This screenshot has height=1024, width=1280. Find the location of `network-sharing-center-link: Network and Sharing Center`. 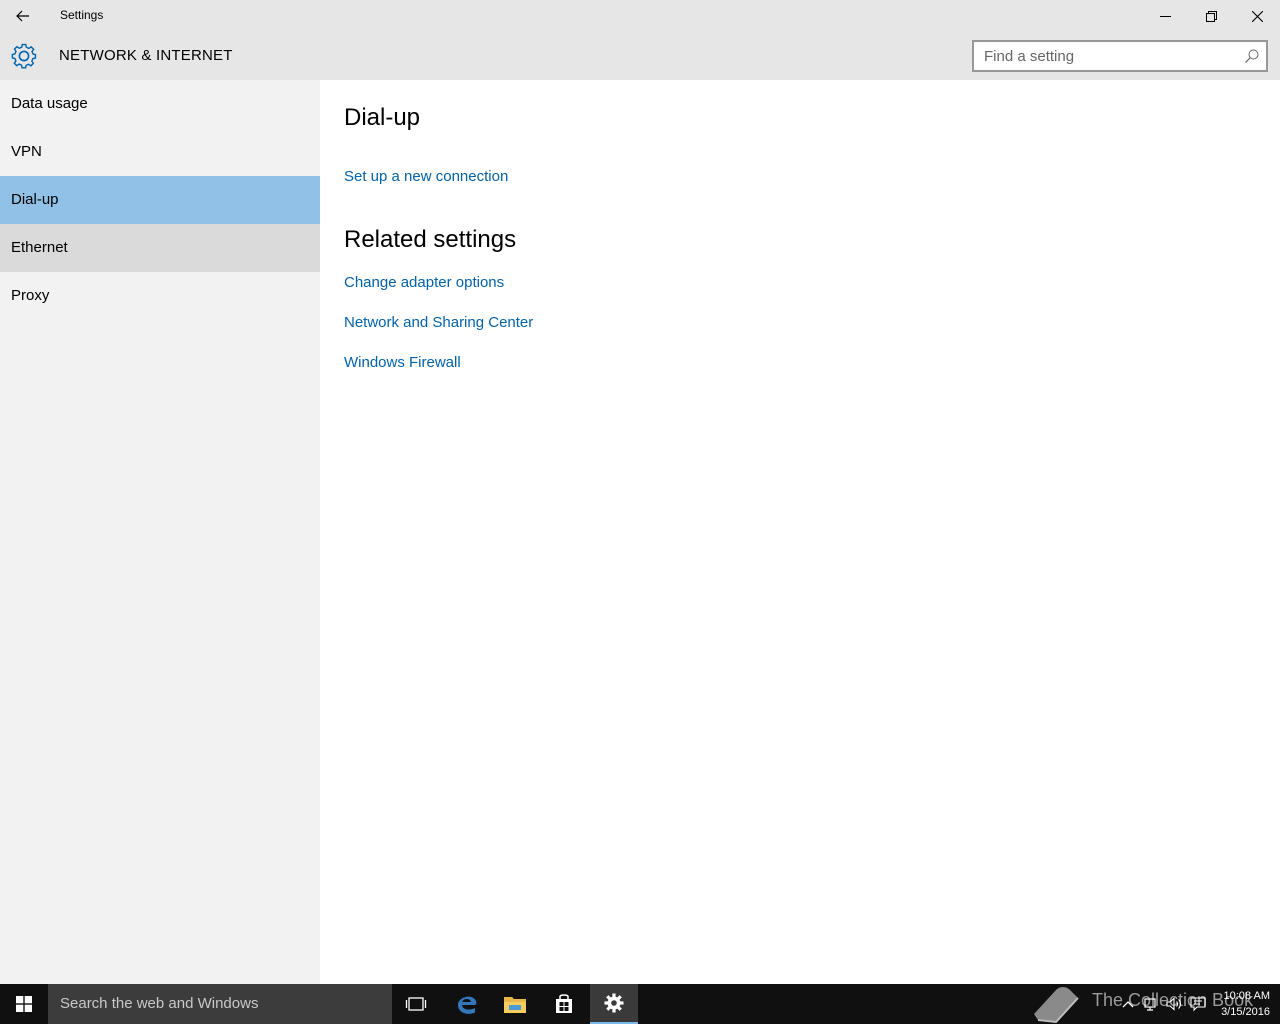

network-sharing-center-link: Network and Sharing Center is located at coordinates (438, 322).